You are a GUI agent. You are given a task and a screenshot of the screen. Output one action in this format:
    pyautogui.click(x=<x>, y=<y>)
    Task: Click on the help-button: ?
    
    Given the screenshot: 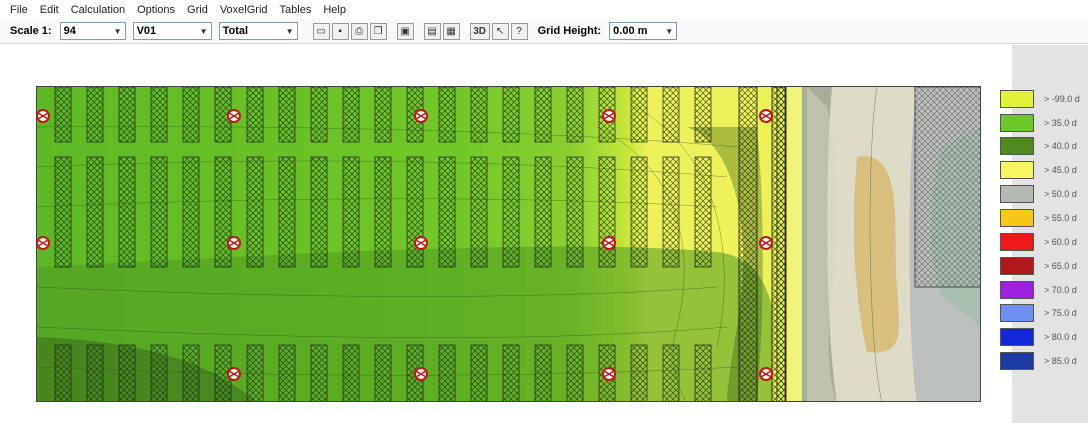 What is the action you would take?
    pyautogui.click(x=519, y=31)
    